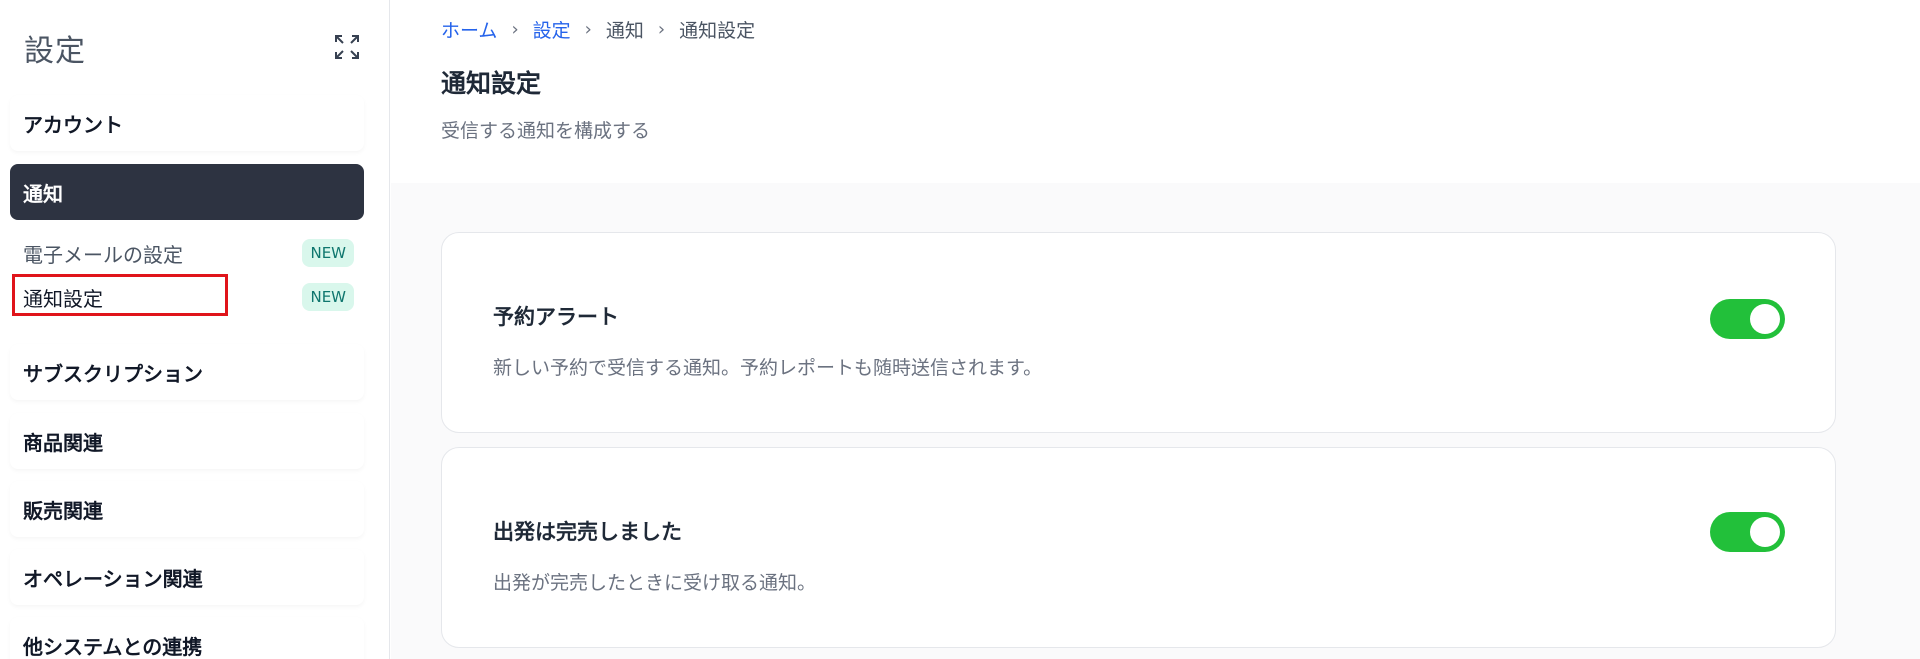 This screenshot has width=1920, height=659. Describe the element at coordinates (546, 131) in the screenshot. I see `page-subtitle: 受信する通知を構成する` at that location.